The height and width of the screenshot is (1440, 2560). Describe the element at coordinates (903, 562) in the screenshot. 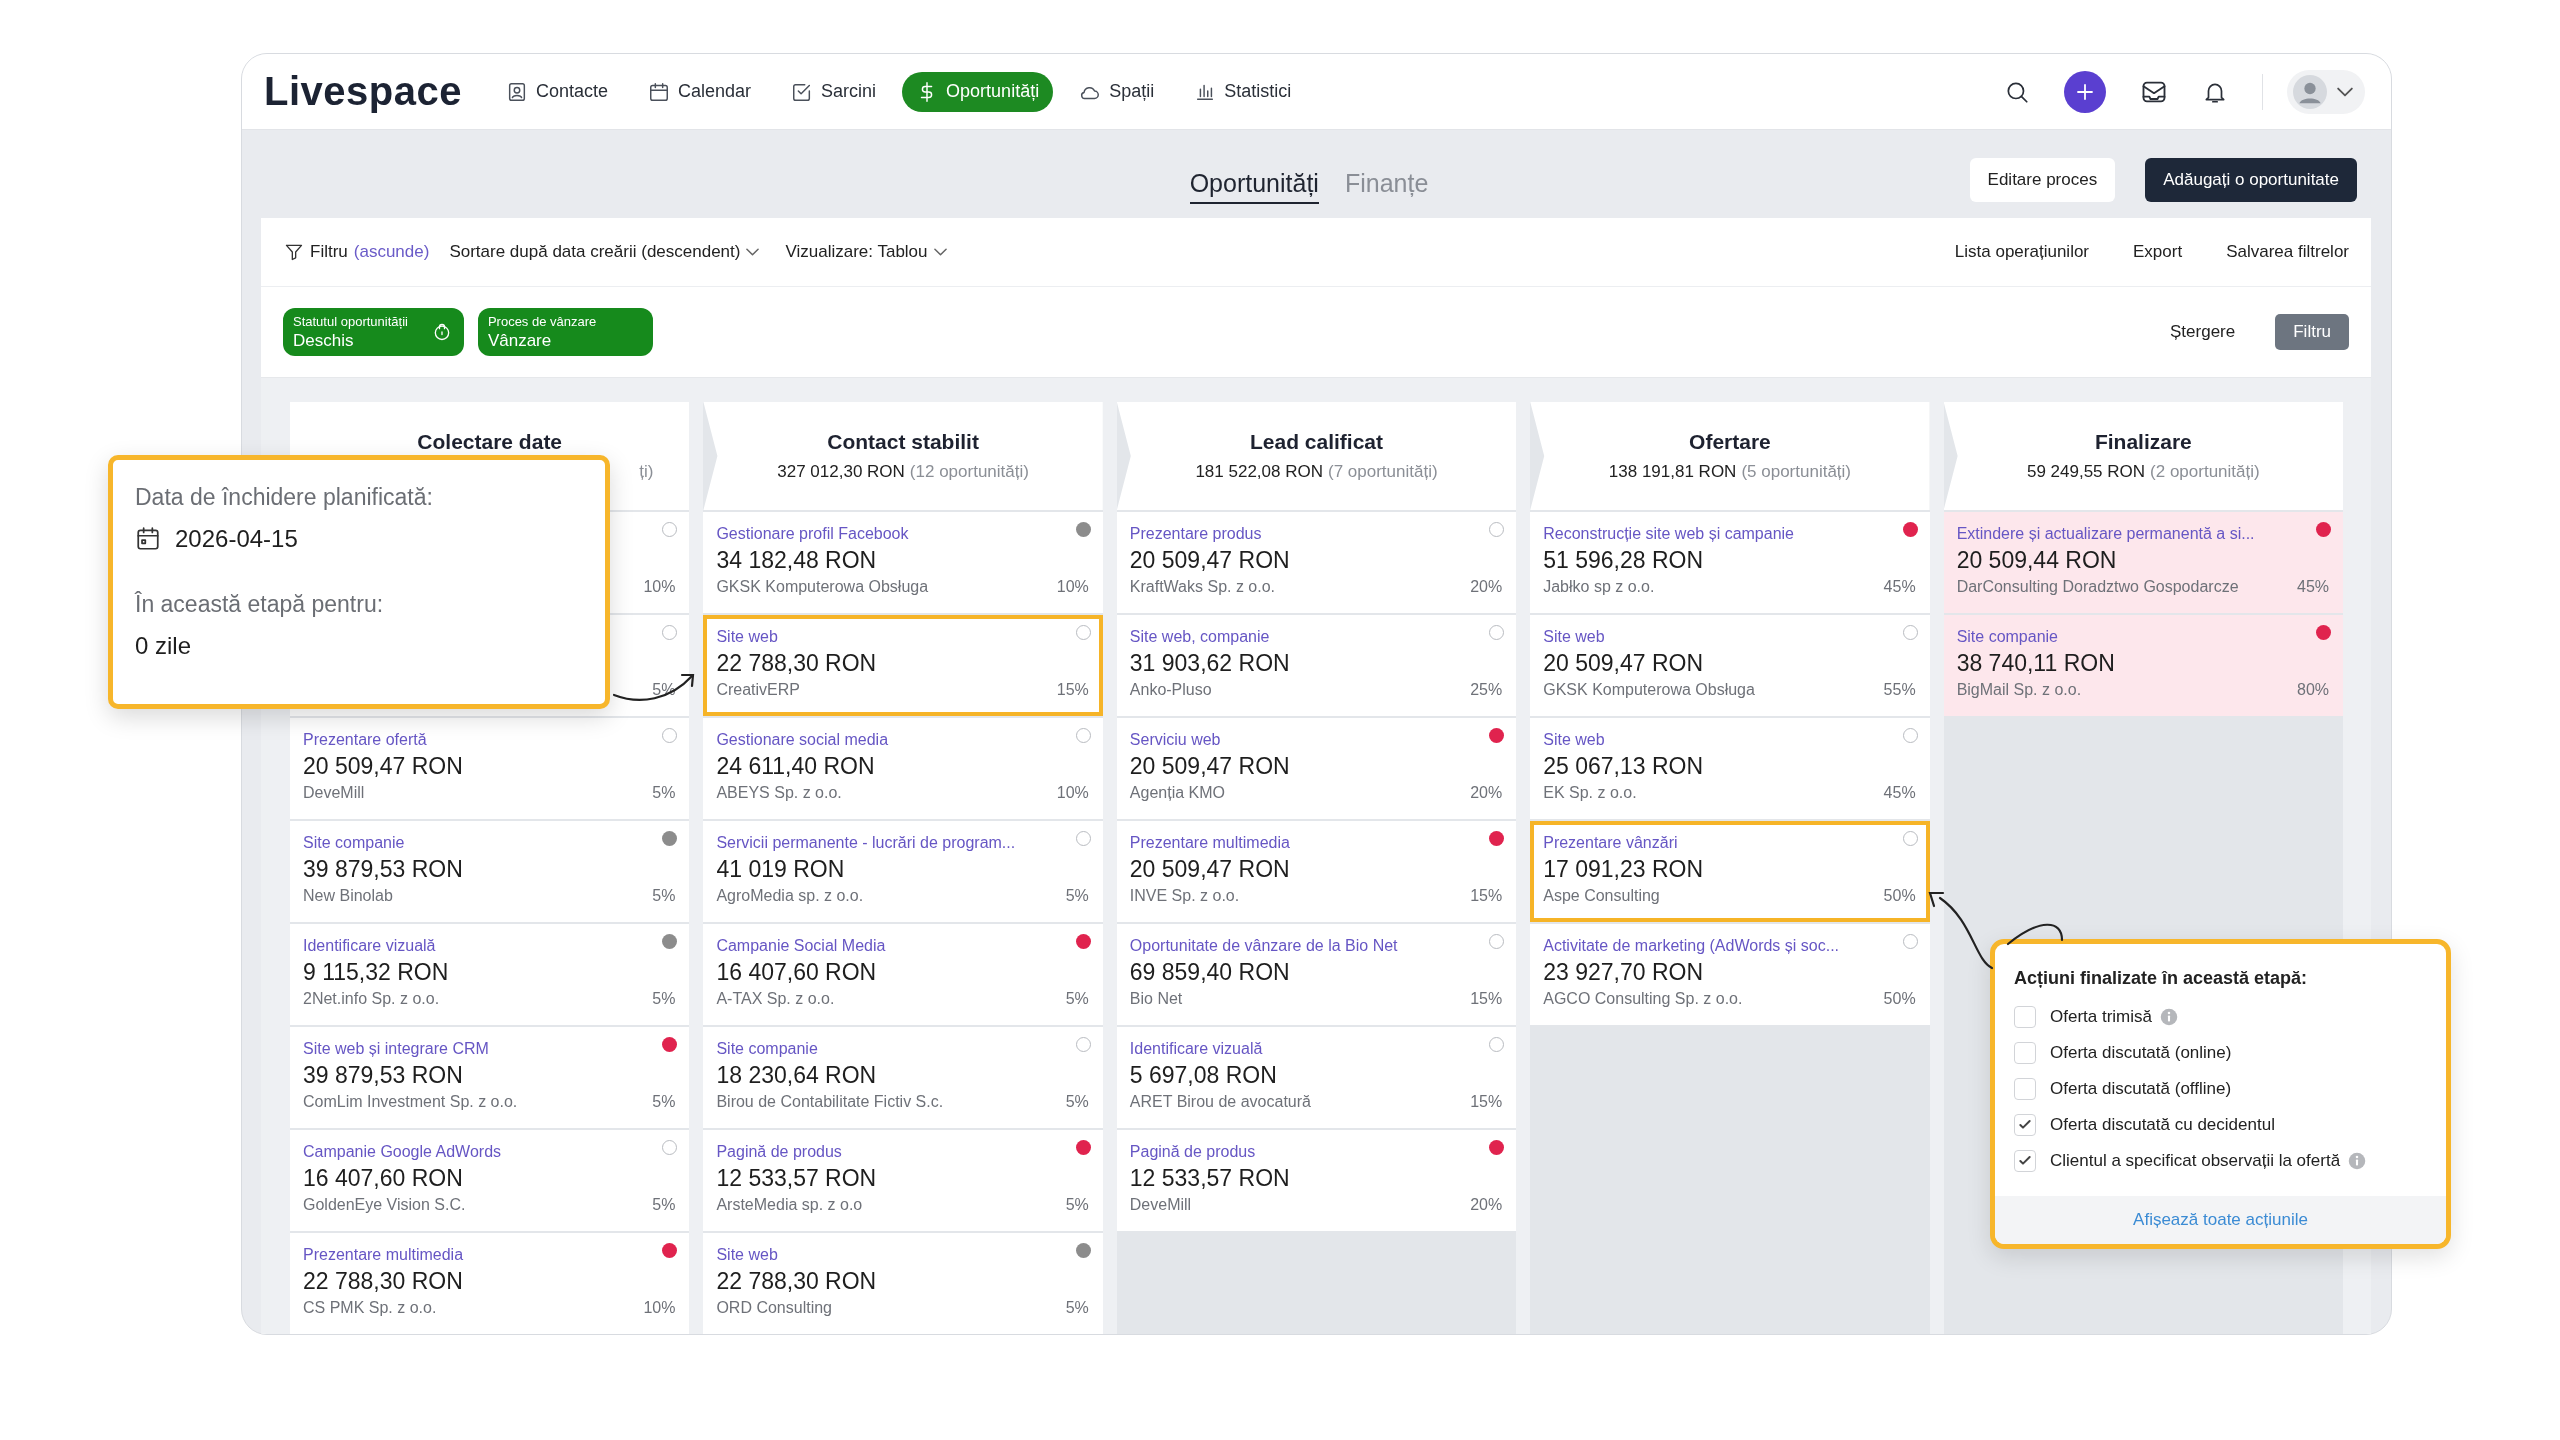

I see `opportunity-card: Gestionare profil Facebook 34 182,48 RON GKSK Komputerowa Obsługa 10%` at that location.